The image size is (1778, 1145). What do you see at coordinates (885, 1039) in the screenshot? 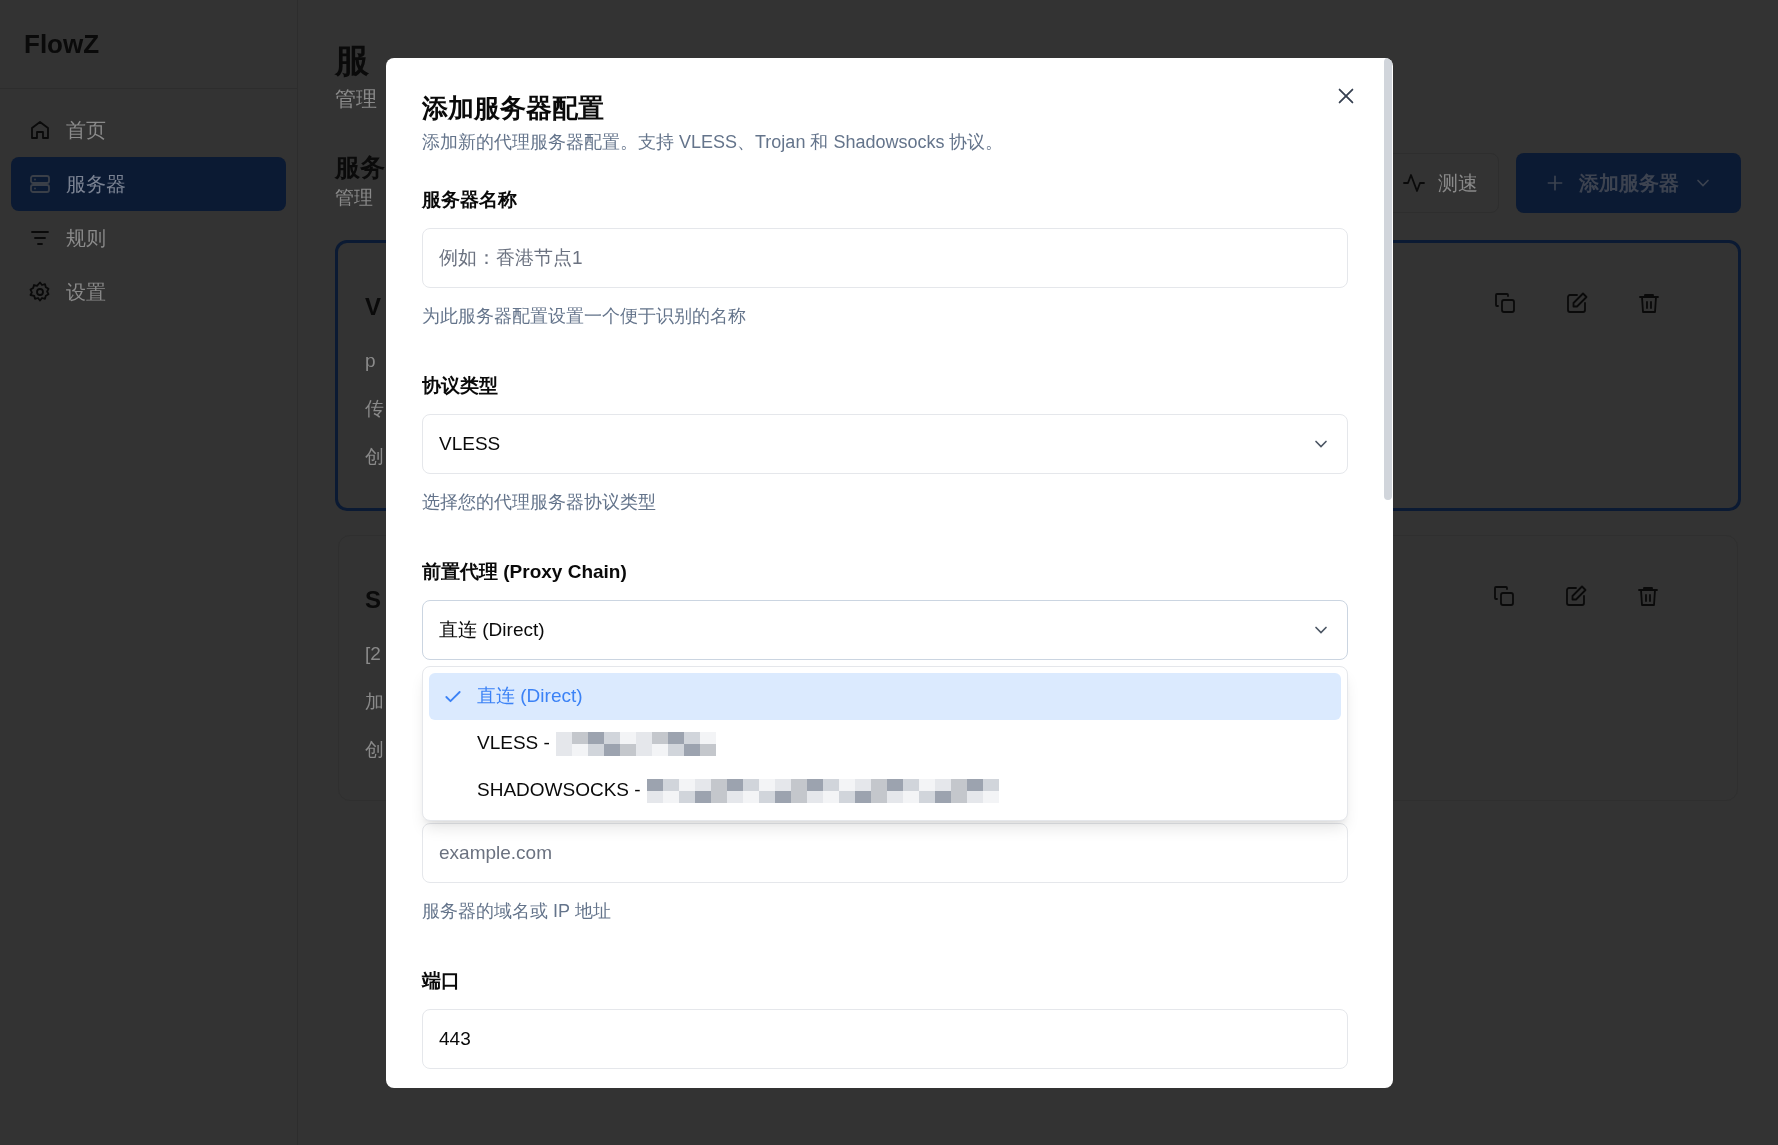
I see `input-field: 443` at bounding box center [885, 1039].